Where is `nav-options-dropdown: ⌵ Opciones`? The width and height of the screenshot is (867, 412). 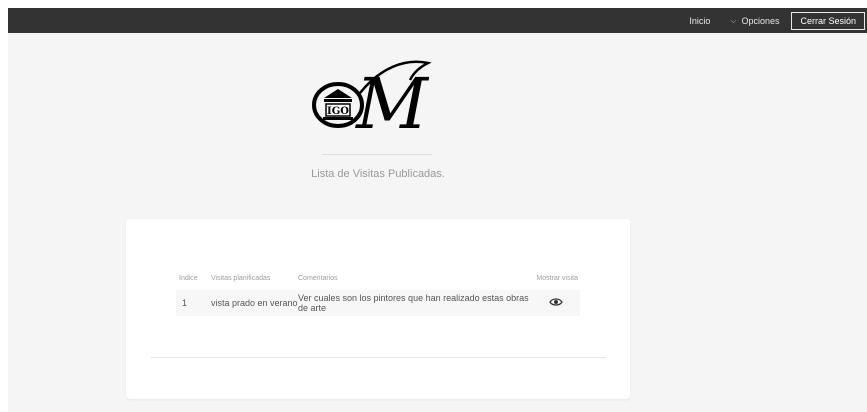
nav-options-dropdown: ⌵ Opciones is located at coordinates (754, 21).